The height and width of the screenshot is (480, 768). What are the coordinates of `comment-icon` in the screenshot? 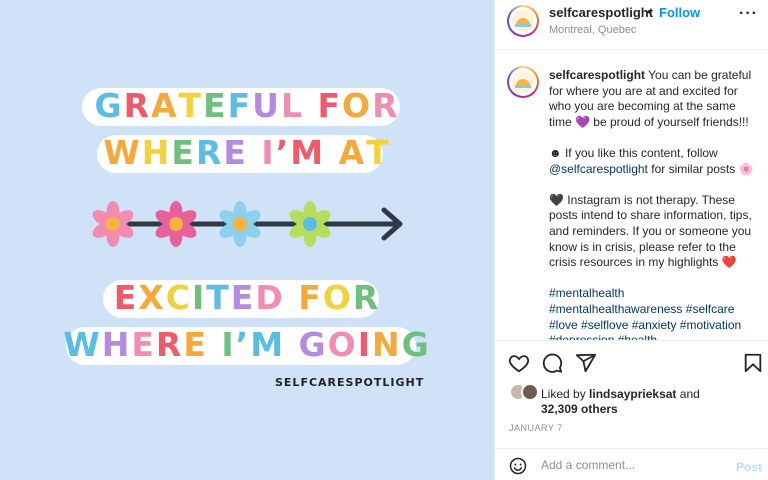 It's located at (552, 363).